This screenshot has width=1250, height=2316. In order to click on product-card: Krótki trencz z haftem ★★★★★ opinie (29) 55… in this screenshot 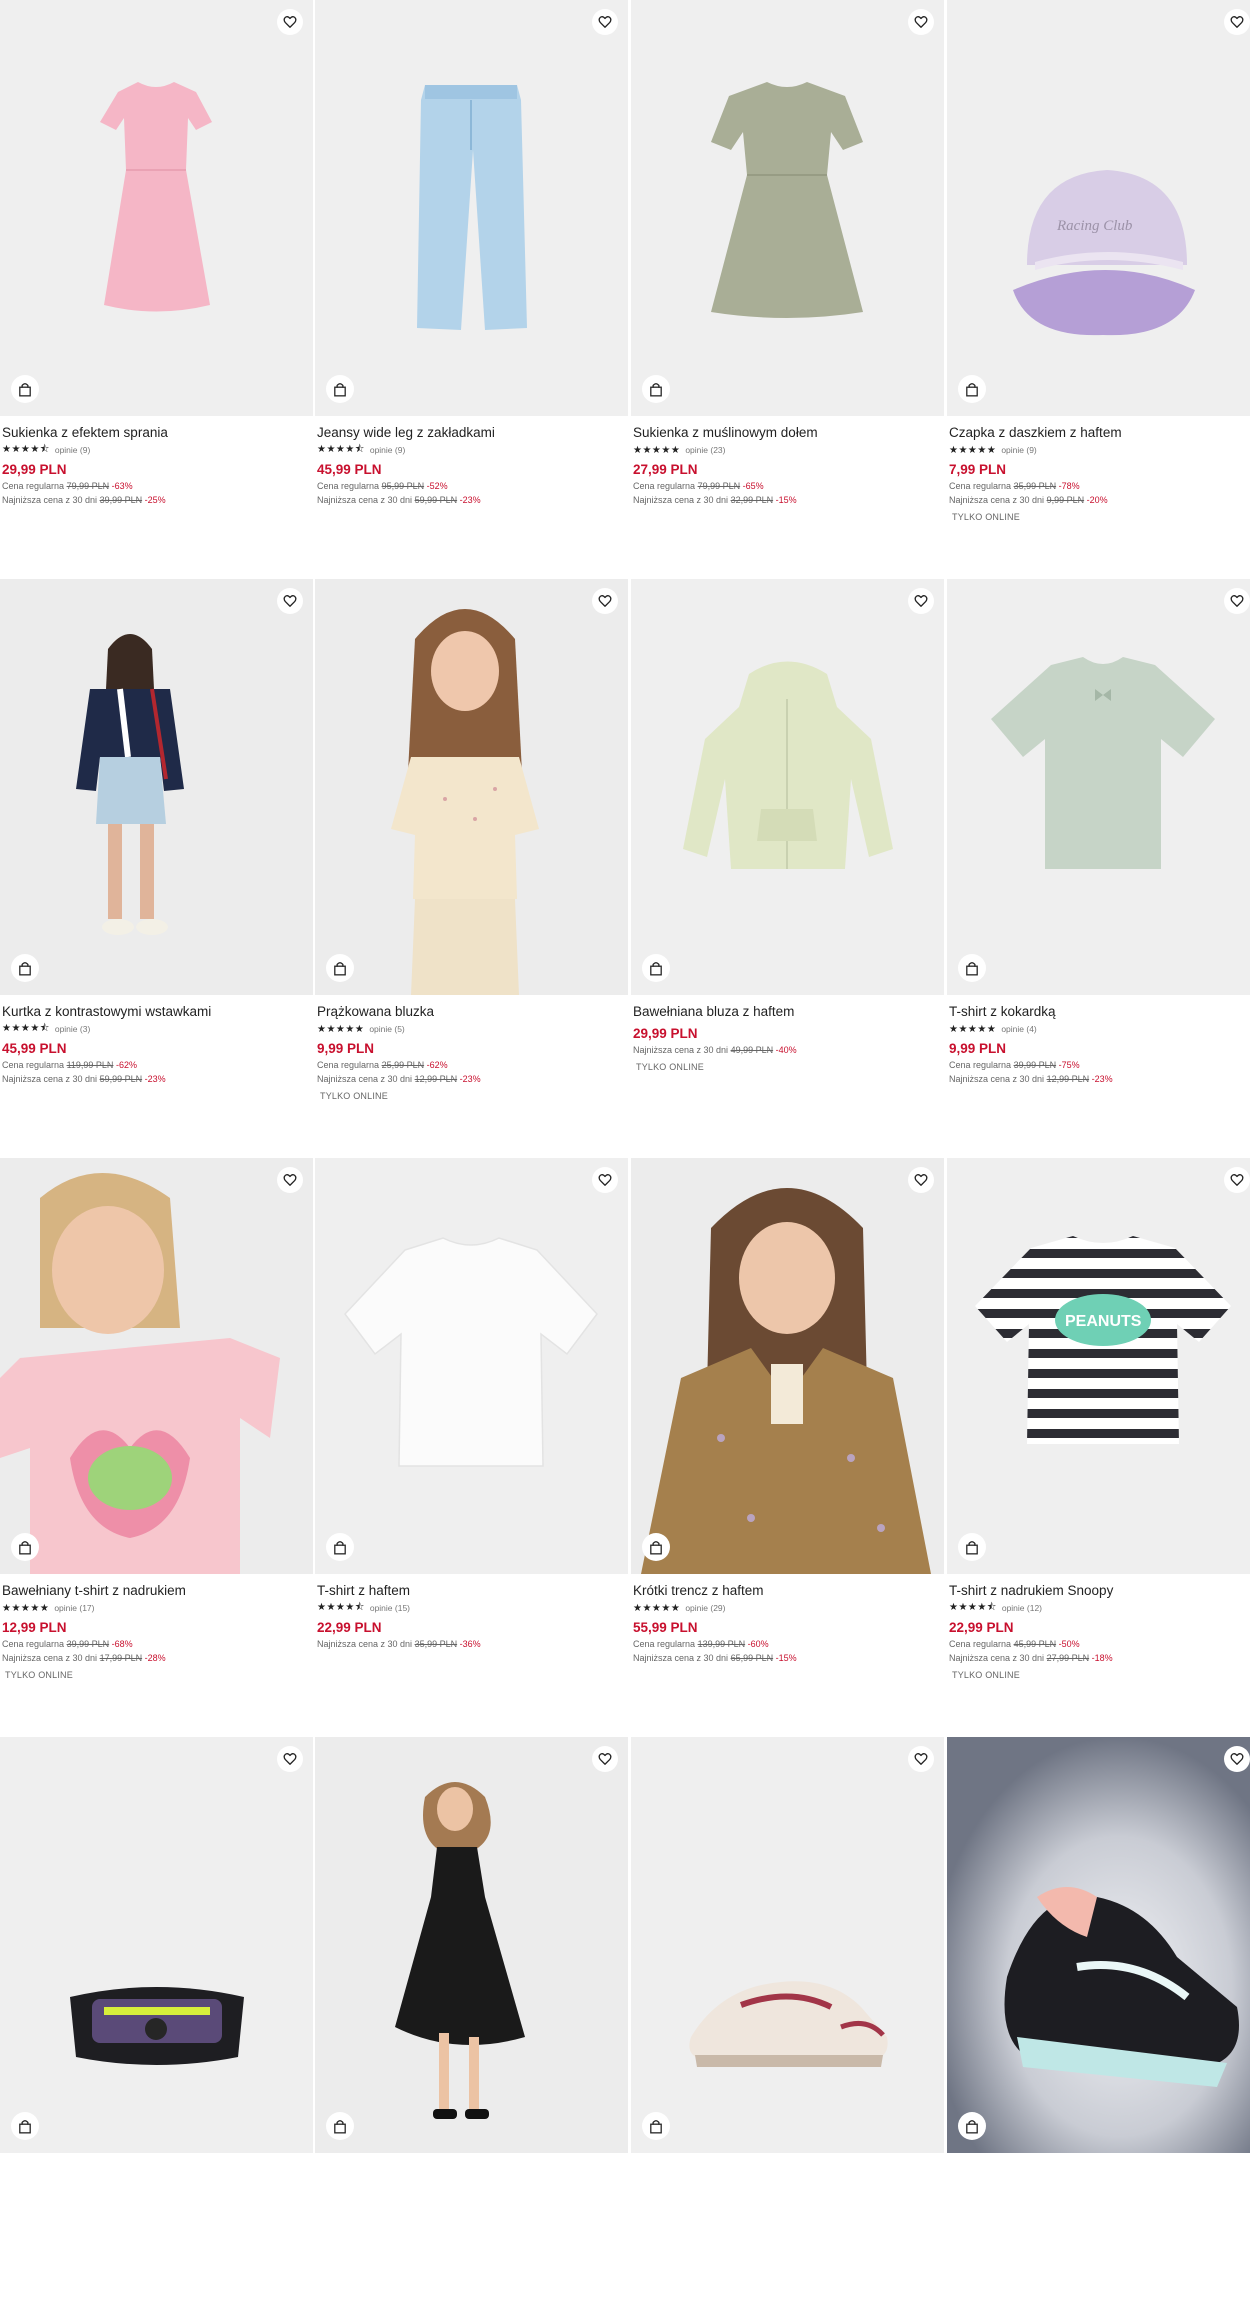, I will do `click(787, 1447)`.